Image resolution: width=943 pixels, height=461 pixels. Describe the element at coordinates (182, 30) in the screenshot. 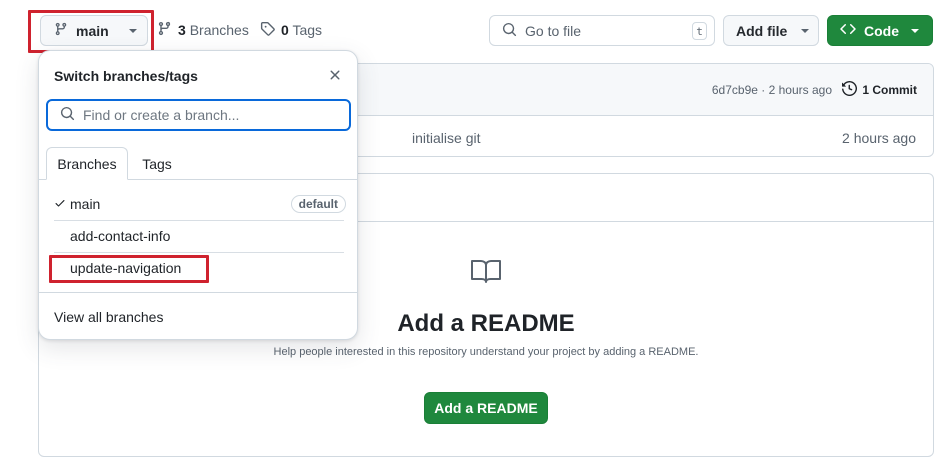

I see `branches-count: 3` at that location.